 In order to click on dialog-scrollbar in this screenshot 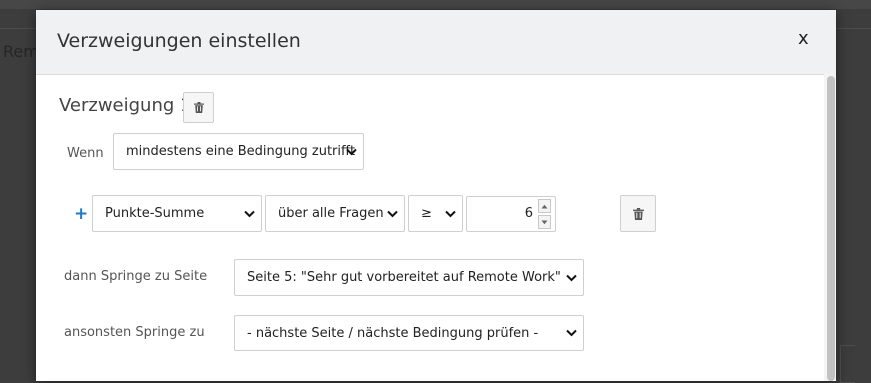, I will do `click(830, 227)`.